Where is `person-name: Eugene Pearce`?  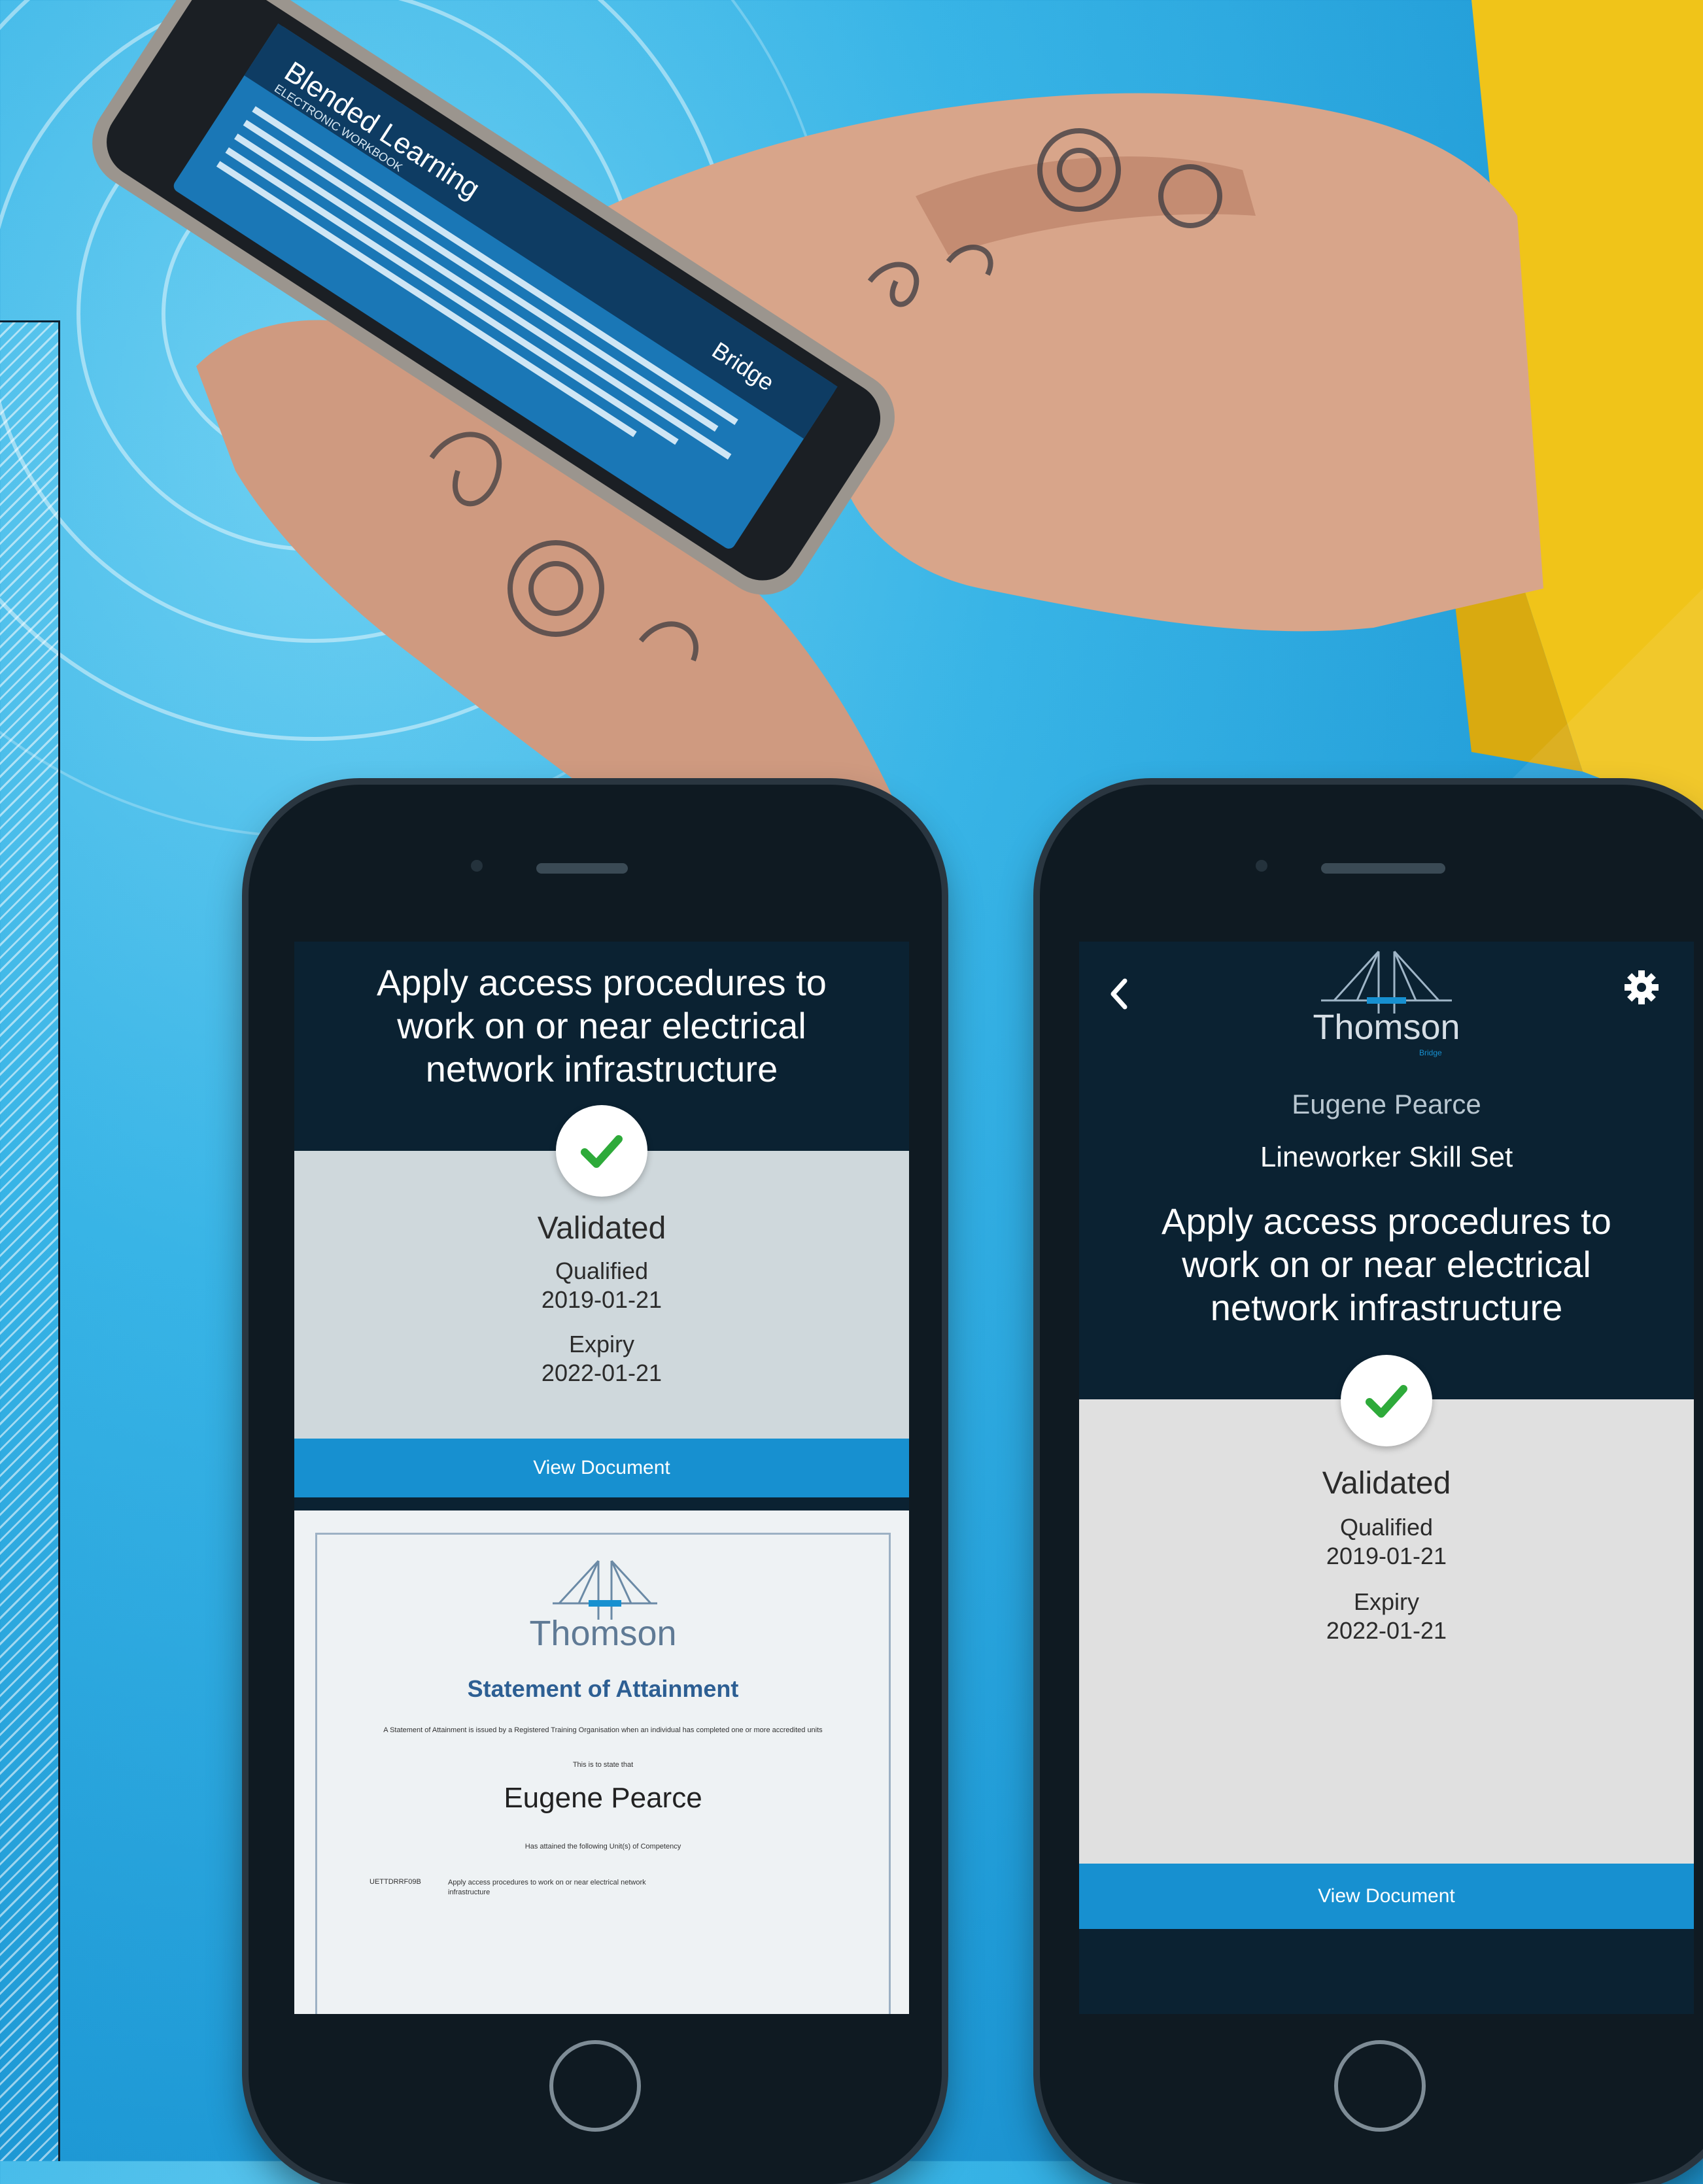 person-name: Eugene Pearce is located at coordinates (1386, 1104).